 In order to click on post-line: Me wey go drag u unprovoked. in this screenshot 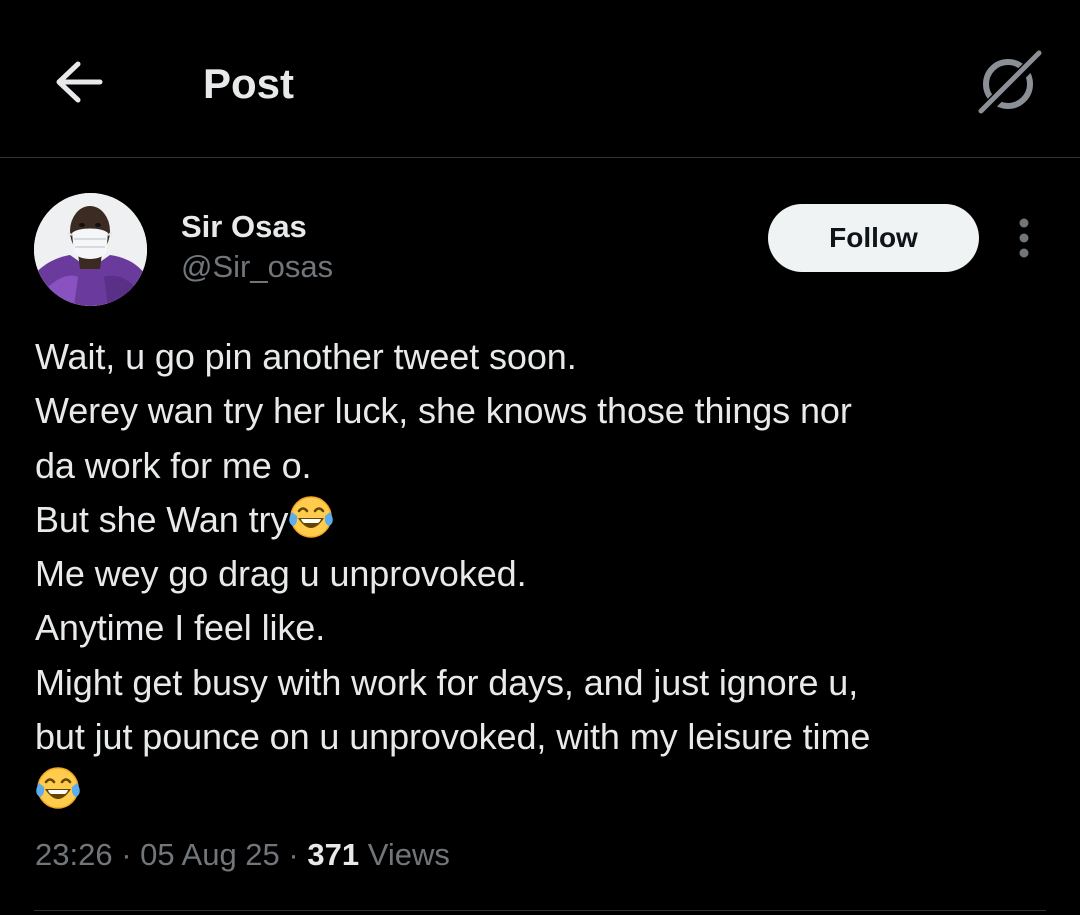, I will do `click(281, 574)`.